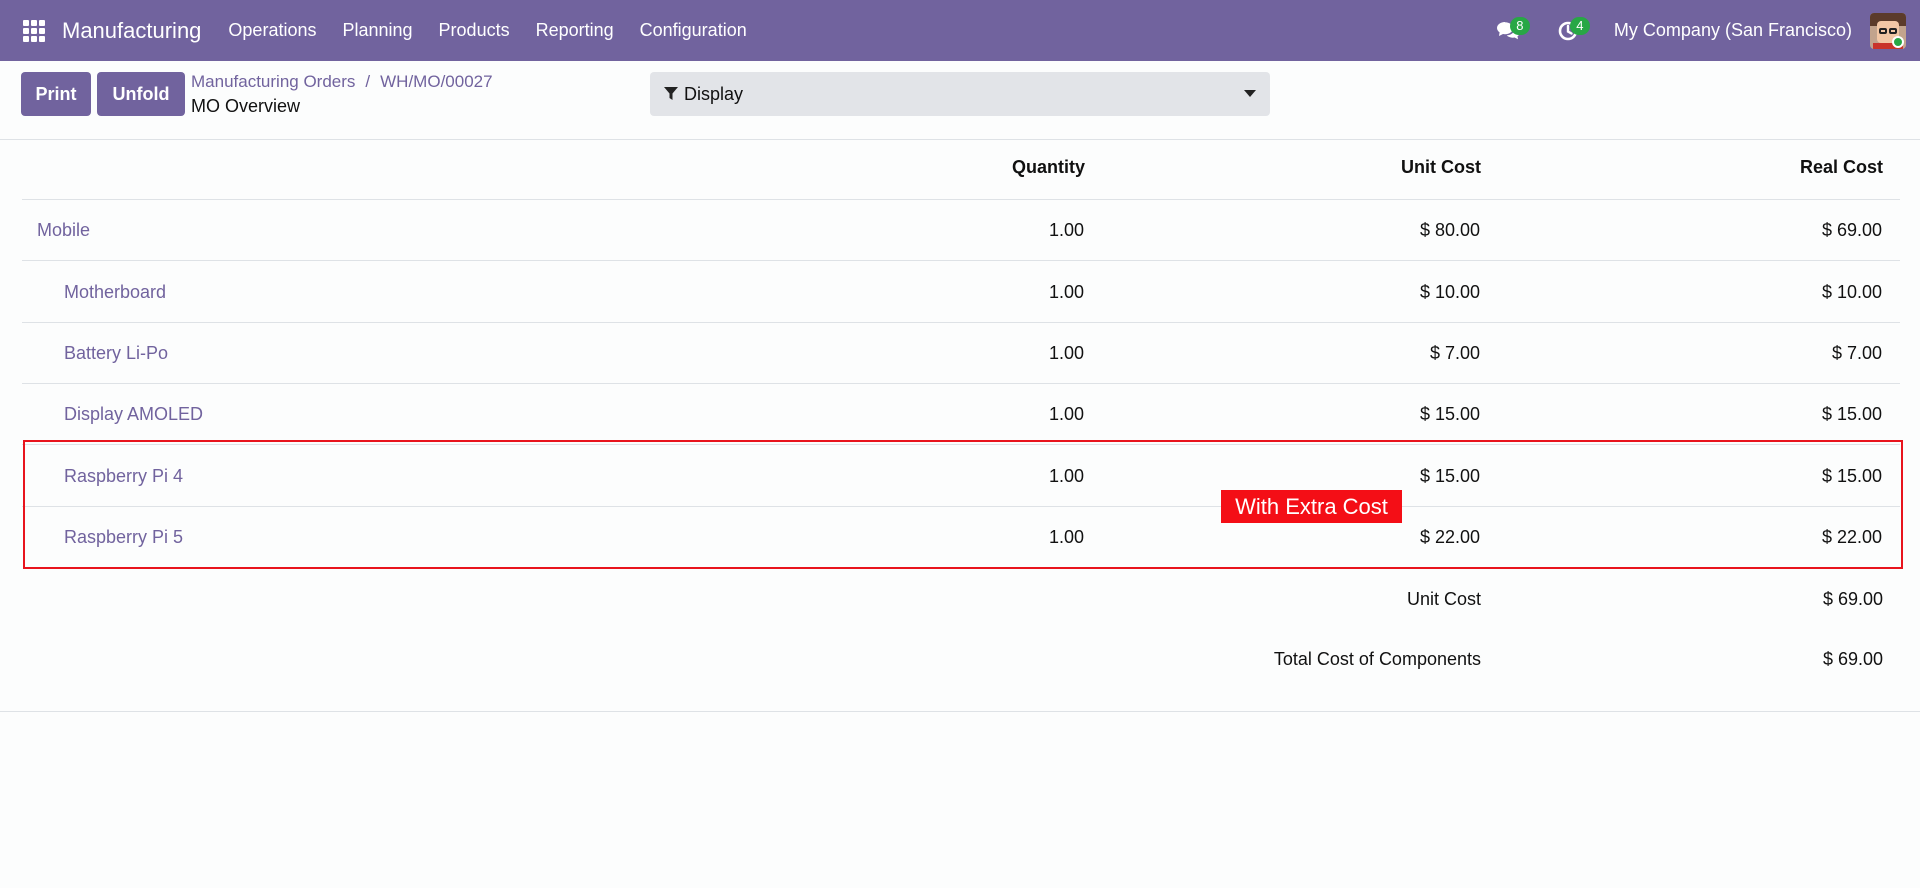 The image size is (1920, 888). I want to click on messages-button: 8, so click(1509, 31).